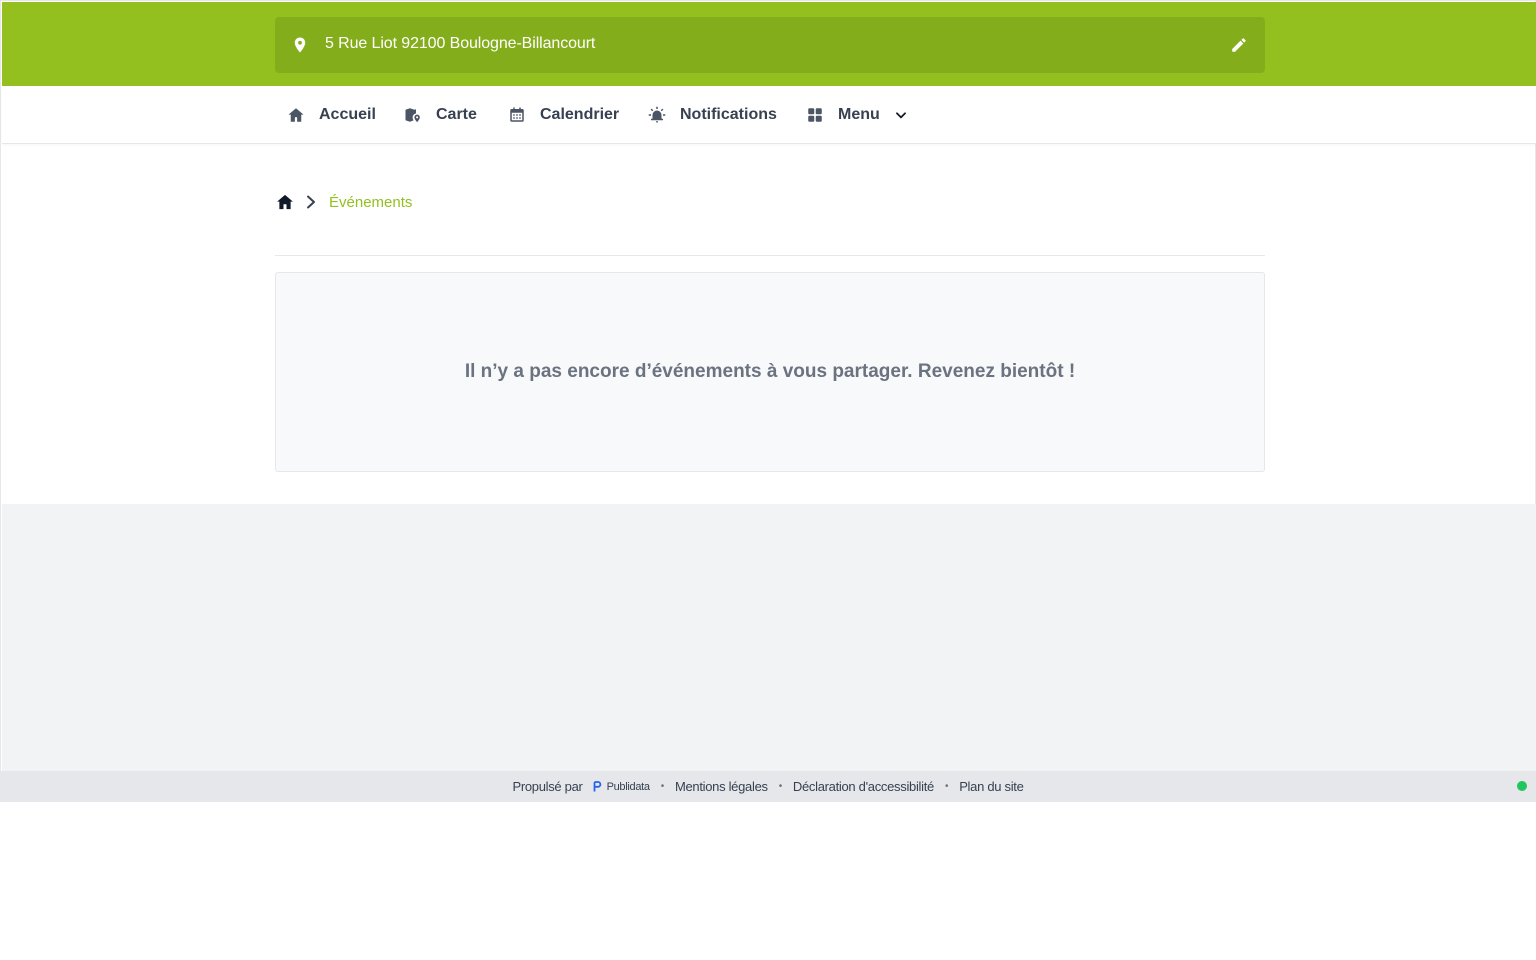  What do you see at coordinates (628, 786) in the screenshot?
I see `publidata-brand-label: Publidata` at bounding box center [628, 786].